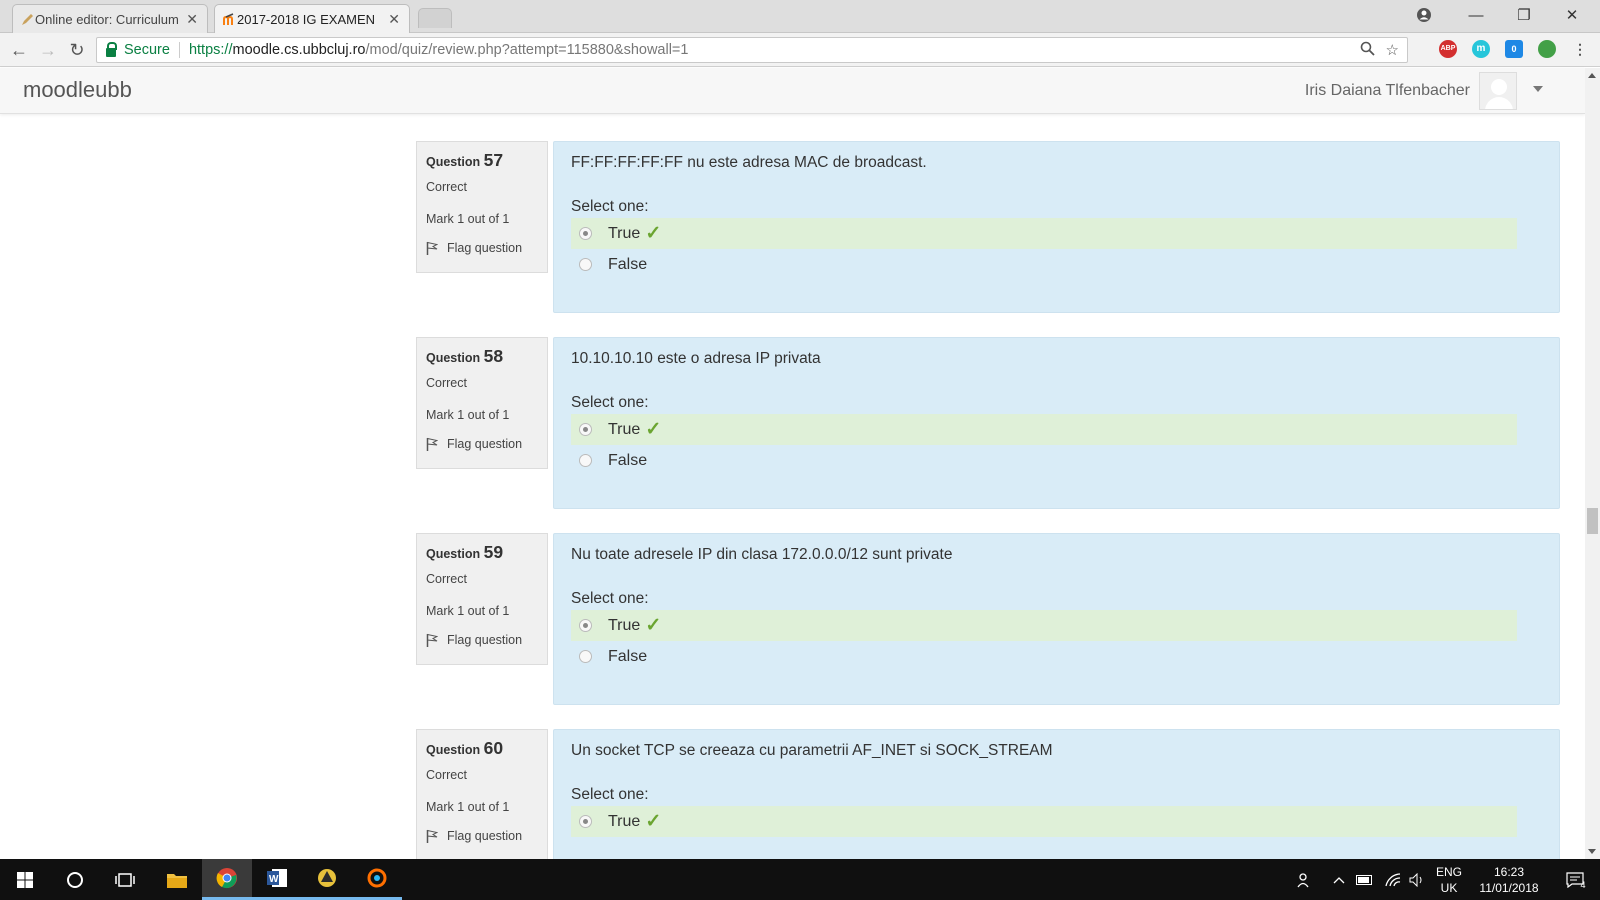 This screenshot has width=1600, height=900. Describe the element at coordinates (179, 50) in the screenshot. I see `divider` at that location.